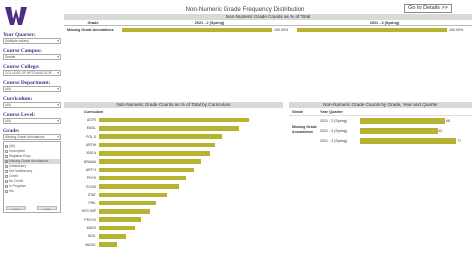  Describe the element at coordinates (91, 120) in the screenshot. I see `curriculum-label: ASTR` at that location.